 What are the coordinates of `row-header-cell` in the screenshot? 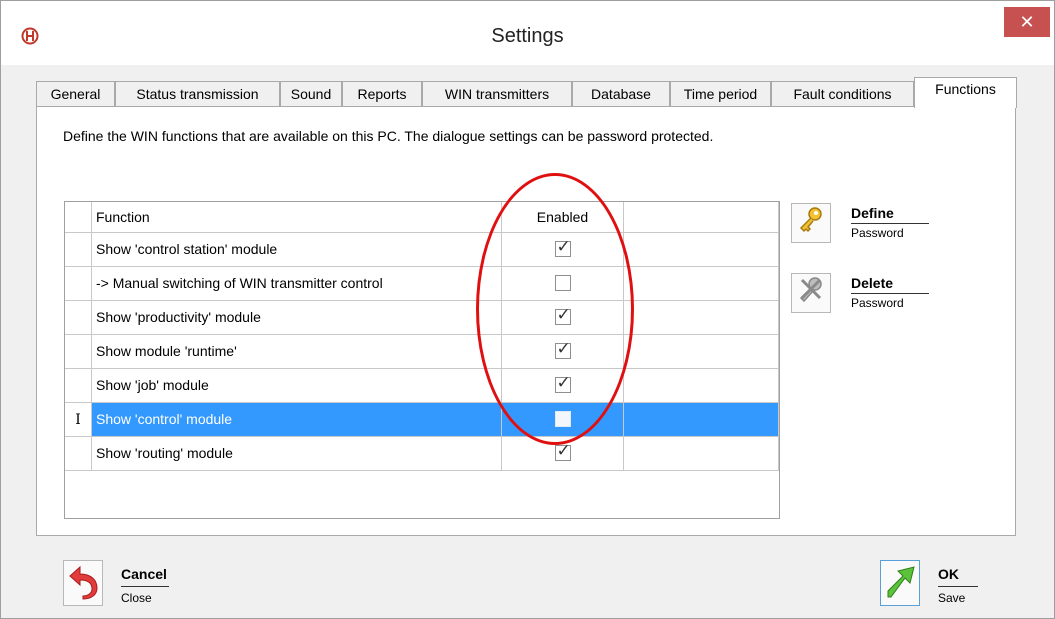 It's located at (78, 217).